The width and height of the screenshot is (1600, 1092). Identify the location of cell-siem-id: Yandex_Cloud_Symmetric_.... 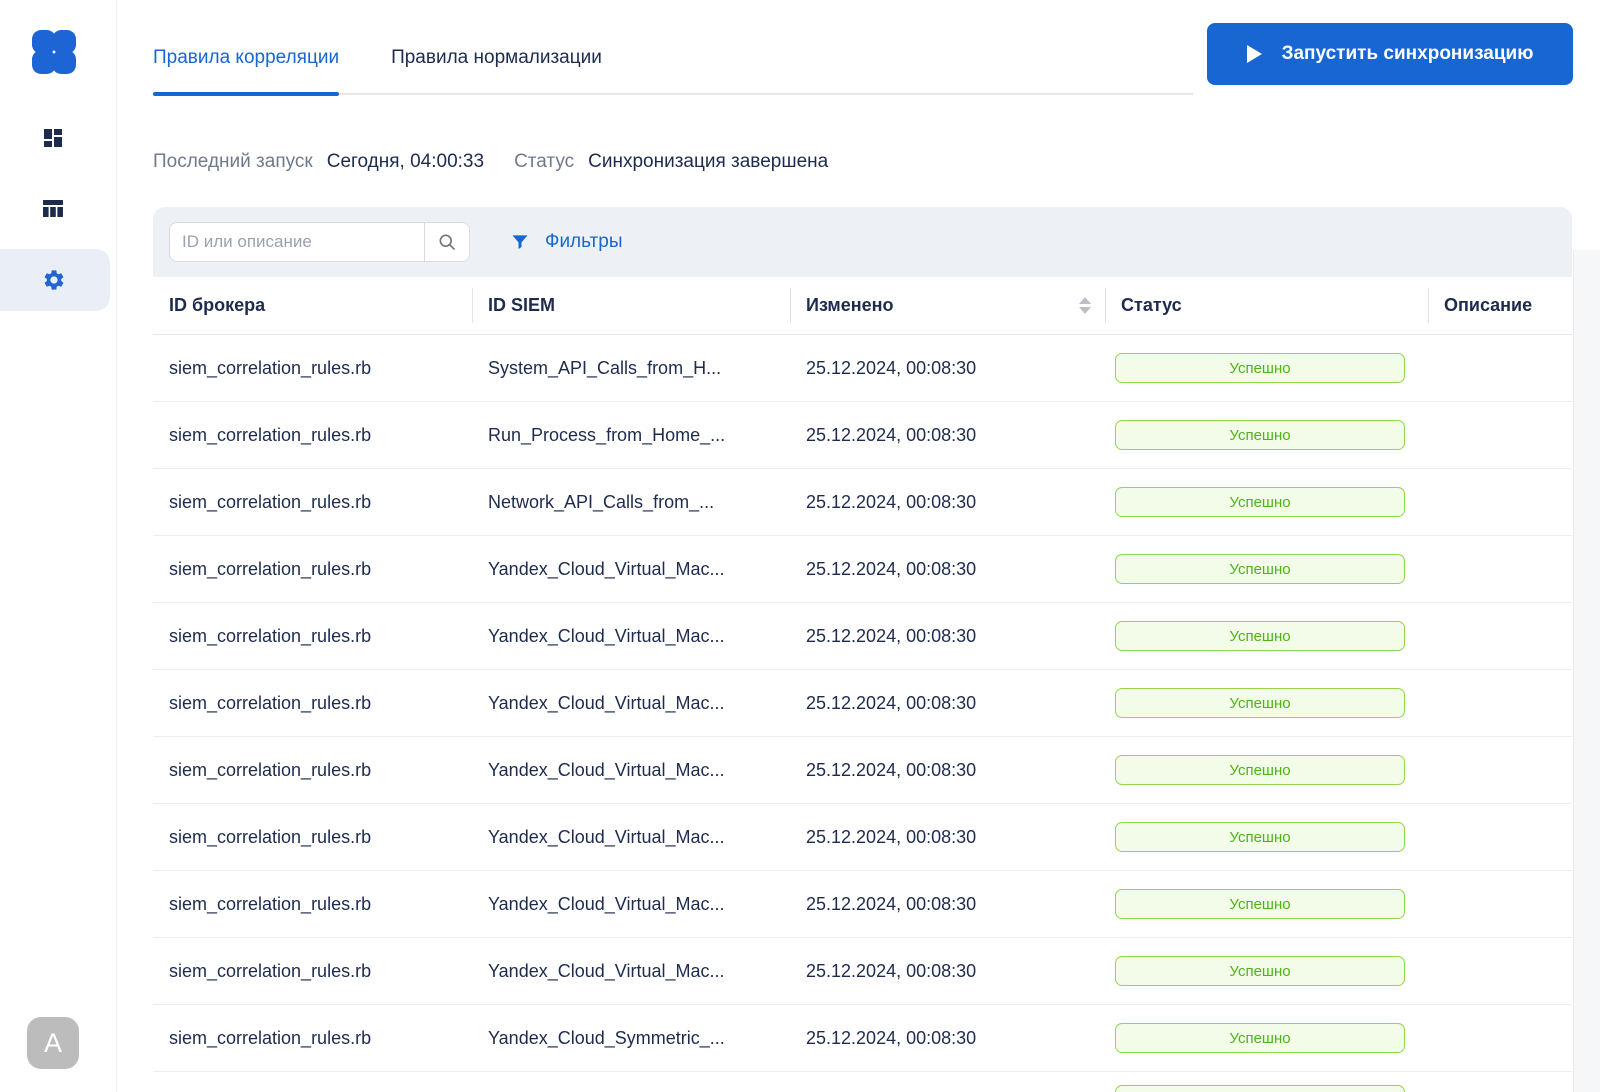
(606, 1037).